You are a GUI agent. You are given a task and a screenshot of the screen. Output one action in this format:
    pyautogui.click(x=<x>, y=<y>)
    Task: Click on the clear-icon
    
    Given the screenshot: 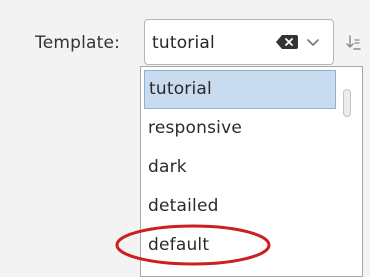 What is the action you would take?
    pyautogui.click(x=287, y=42)
    